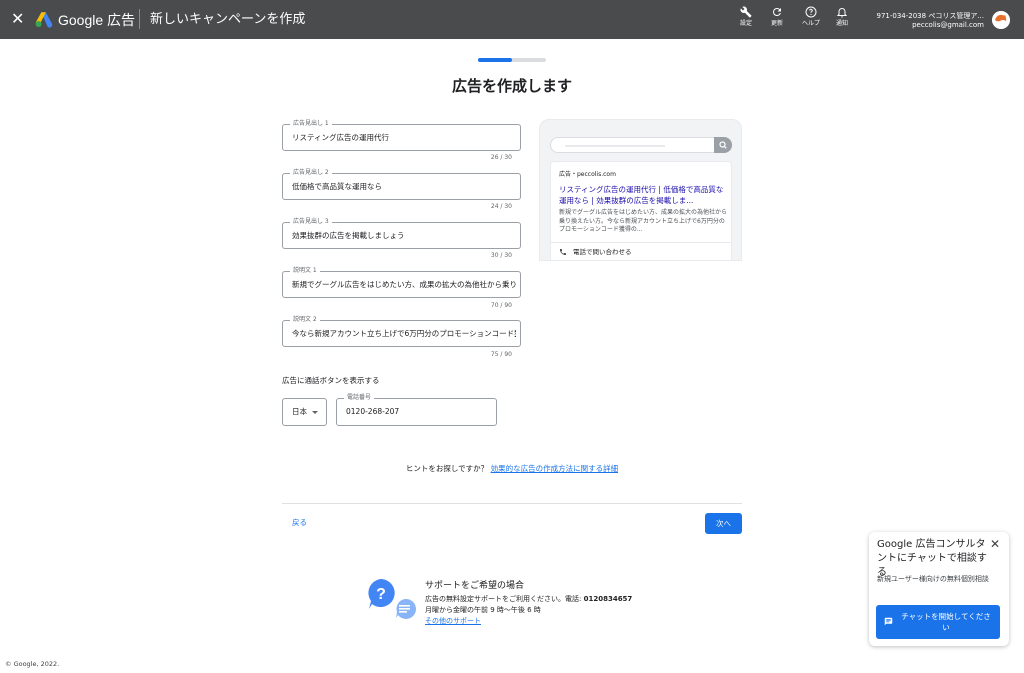 The height and width of the screenshot is (673, 1024). I want to click on preview-ad-url: 広告・peccolis.com, so click(587, 174).